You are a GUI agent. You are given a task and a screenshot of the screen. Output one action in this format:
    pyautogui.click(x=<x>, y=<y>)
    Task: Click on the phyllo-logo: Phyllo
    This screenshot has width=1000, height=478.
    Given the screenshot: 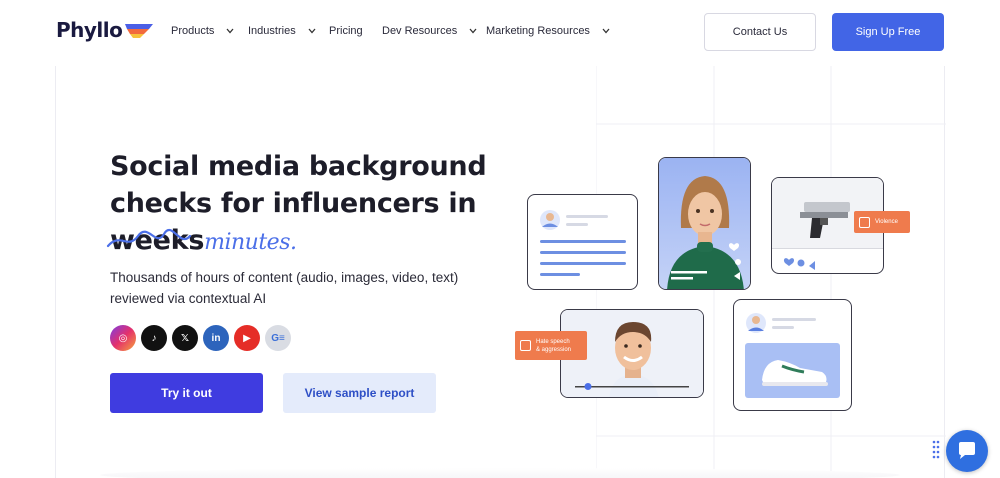 What is the action you would take?
    pyautogui.click(x=105, y=30)
    